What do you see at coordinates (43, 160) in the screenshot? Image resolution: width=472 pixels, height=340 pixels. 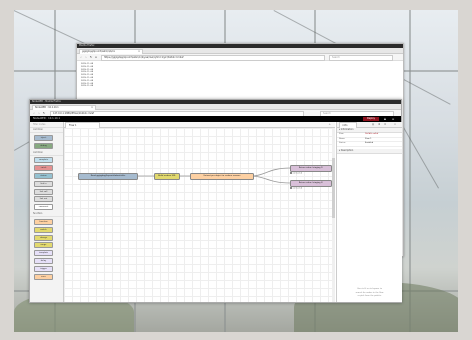 I see `palette-node-complete: complete` at bounding box center [43, 160].